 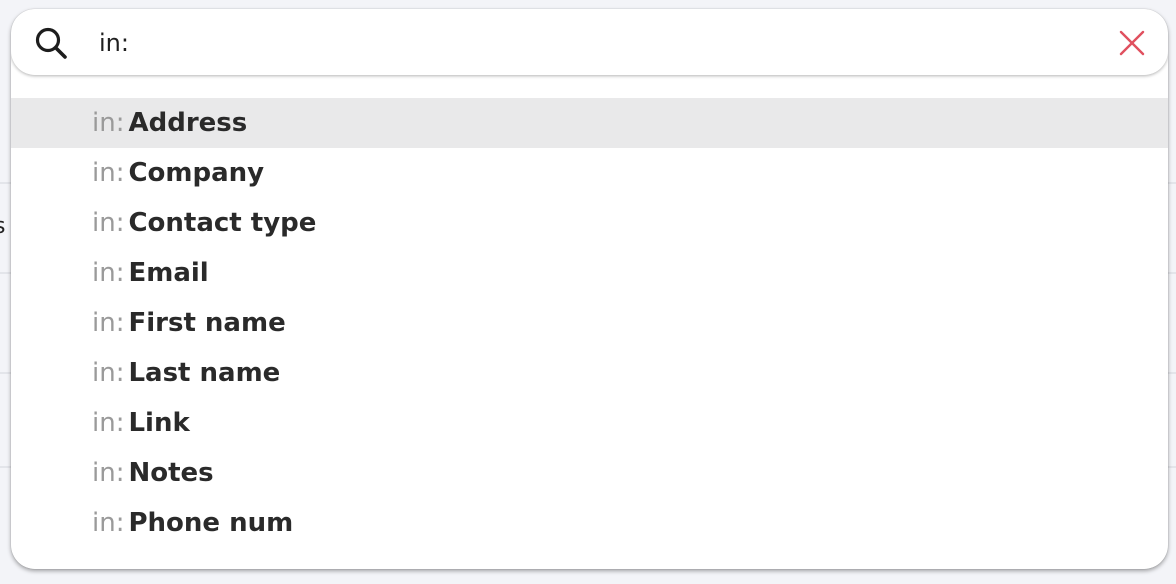 I want to click on suggestion-field-label: First name, so click(x=207, y=323).